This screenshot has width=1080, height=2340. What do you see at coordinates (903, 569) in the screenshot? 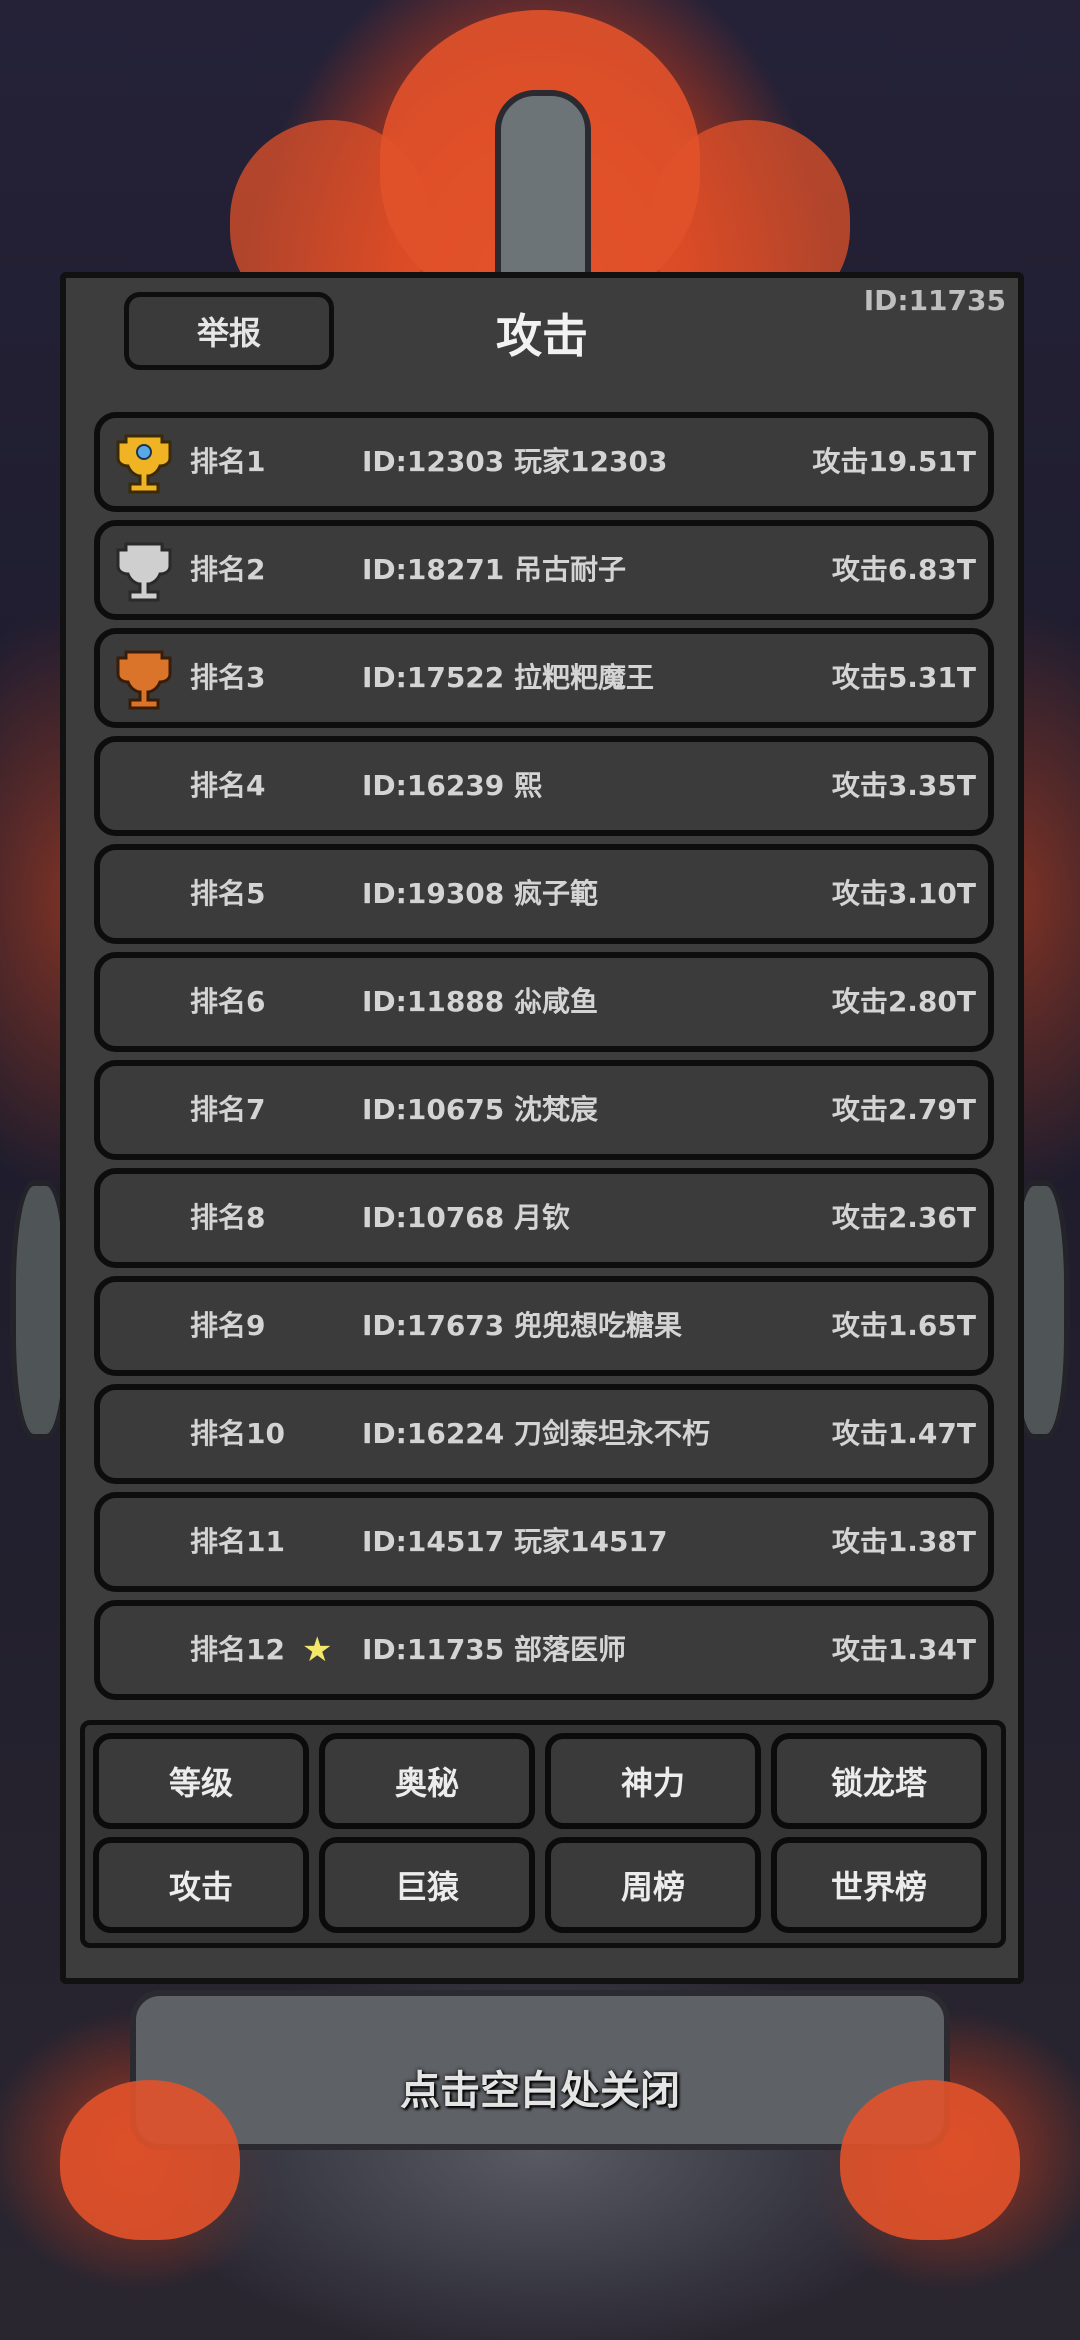
I see `attack-value: 攻击6.83T` at bounding box center [903, 569].